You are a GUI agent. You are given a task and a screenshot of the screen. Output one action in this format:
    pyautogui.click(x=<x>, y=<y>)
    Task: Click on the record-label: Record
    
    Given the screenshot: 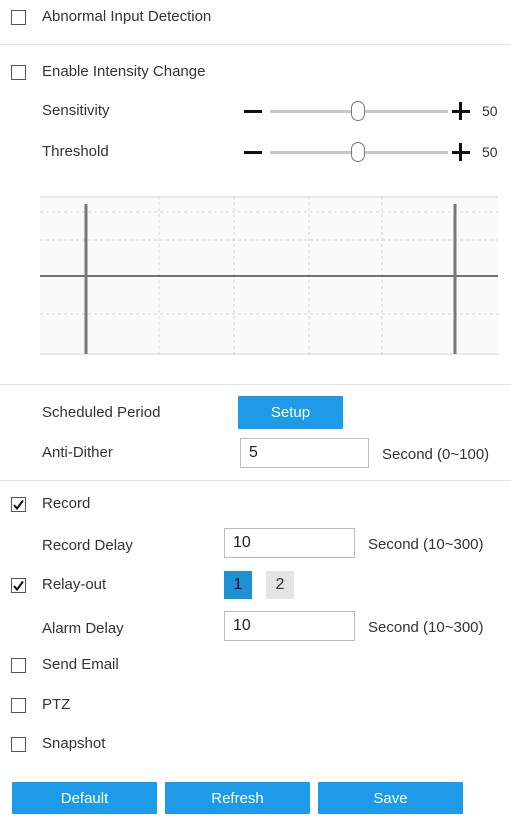 What is the action you would take?
    pyautogui.click(x=66, y=503)
    